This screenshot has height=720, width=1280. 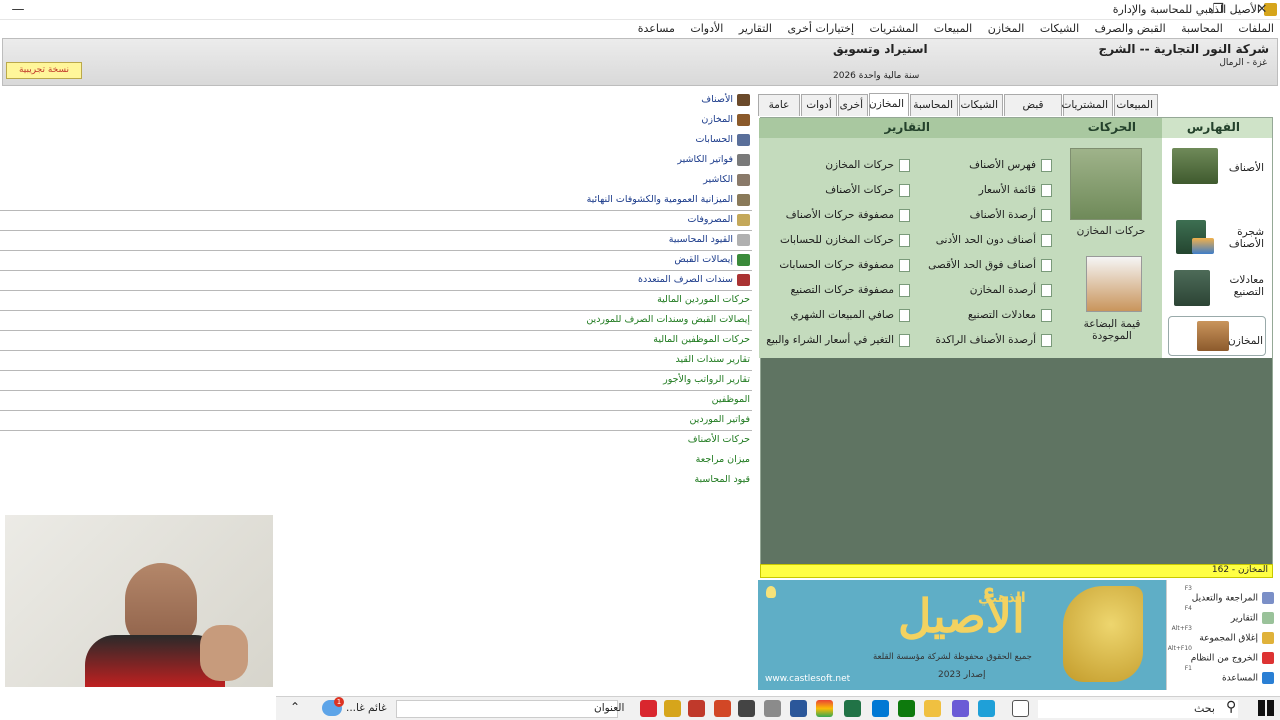 I want to click on report-item: مصفوفة حركات الأصناف, so click(x=848, y=215).